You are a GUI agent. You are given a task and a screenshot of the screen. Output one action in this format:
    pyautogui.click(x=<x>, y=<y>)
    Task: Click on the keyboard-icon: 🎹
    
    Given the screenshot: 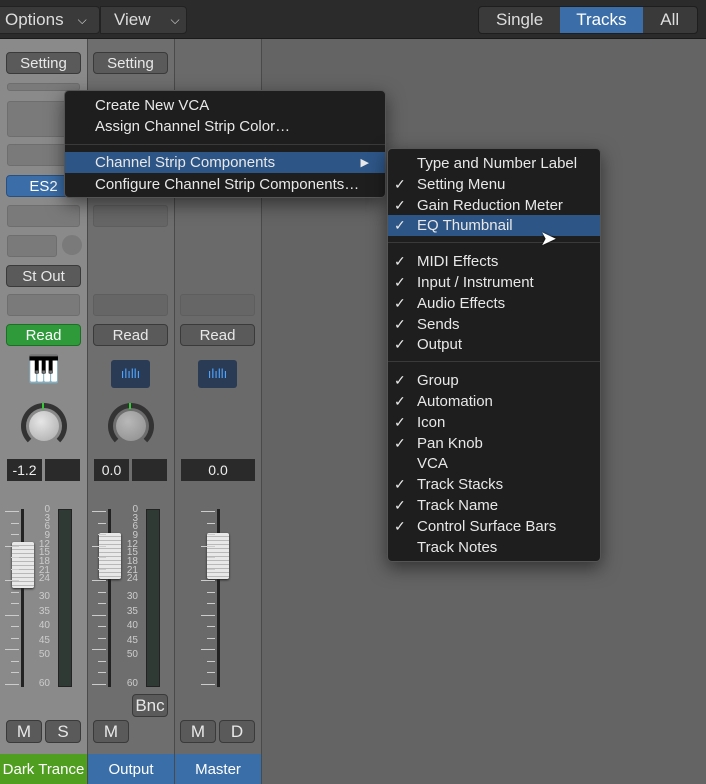 What is the action you would take?
    pyautogui.click(x=44, y=369)
    